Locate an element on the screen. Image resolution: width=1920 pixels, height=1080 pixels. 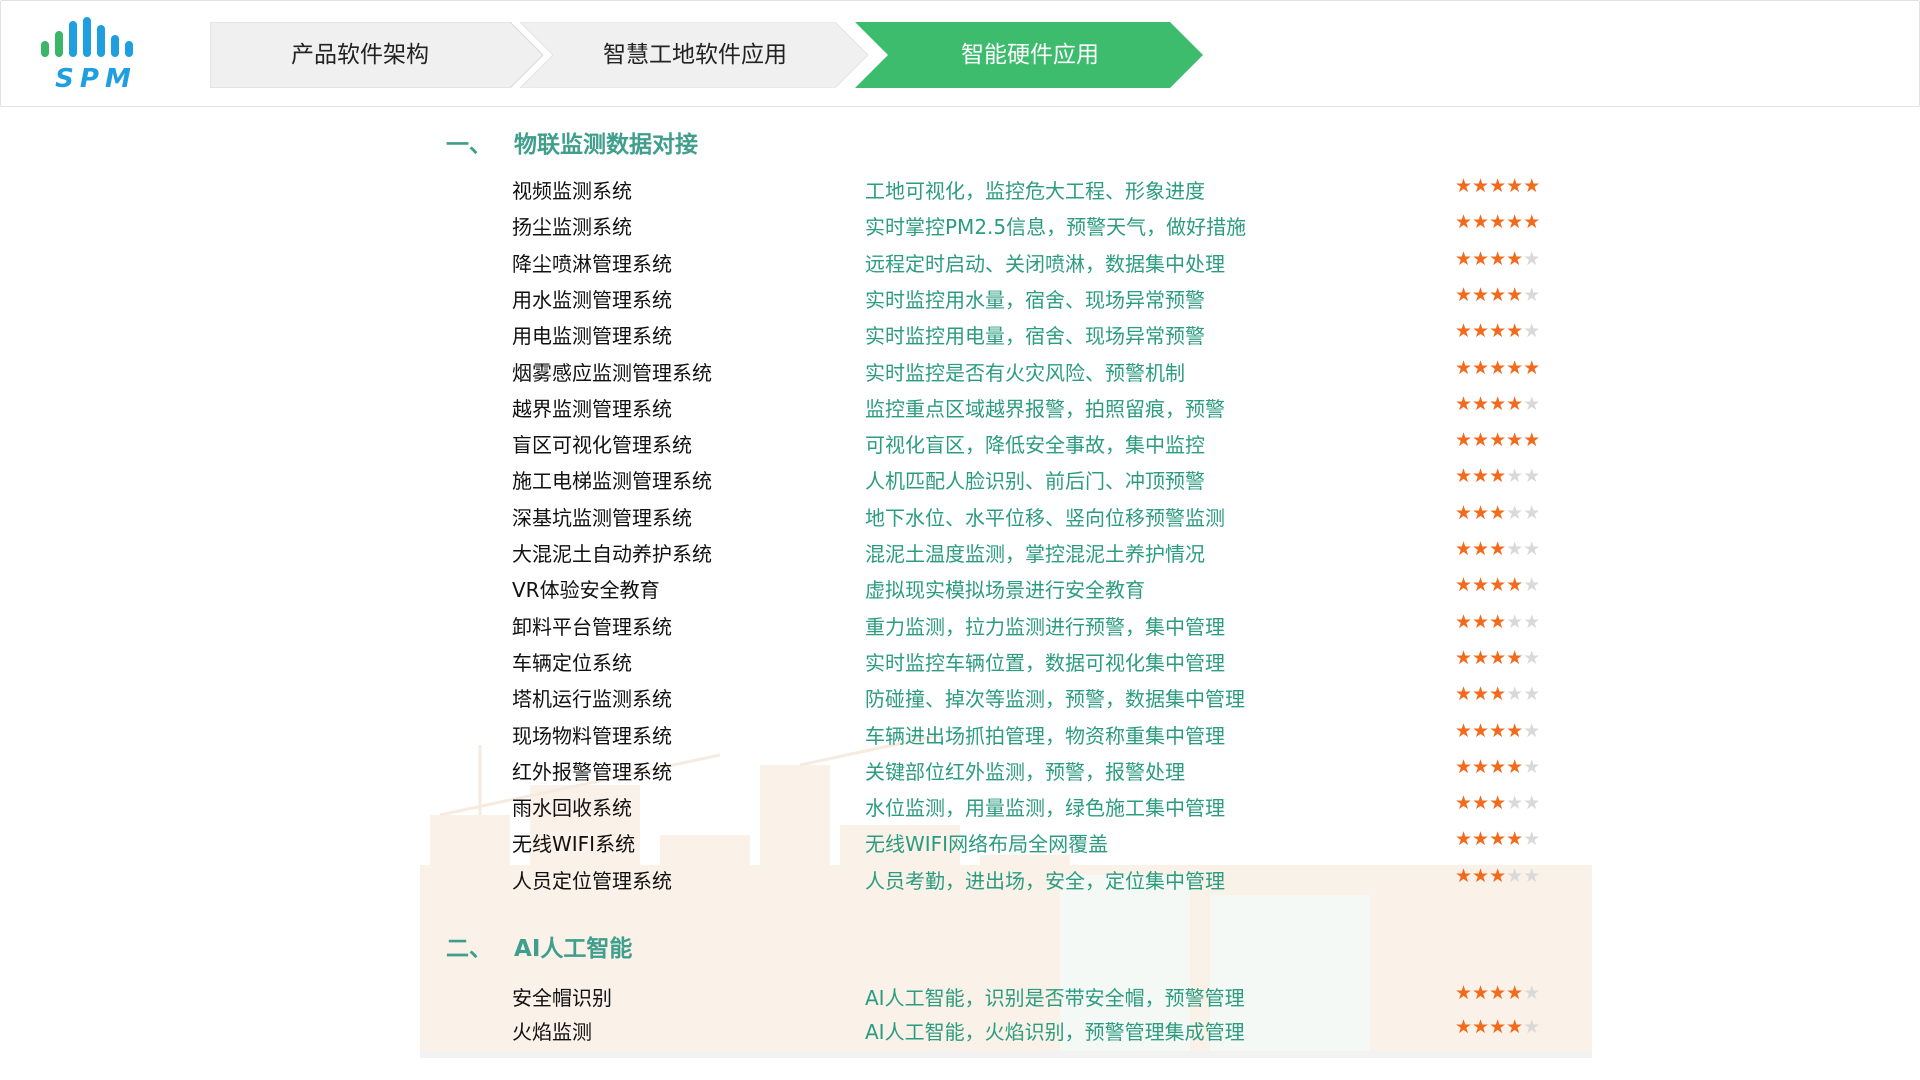
nav-item-smart-site-software: 智慧工地软件应用 is located at coordinates (695, 55).